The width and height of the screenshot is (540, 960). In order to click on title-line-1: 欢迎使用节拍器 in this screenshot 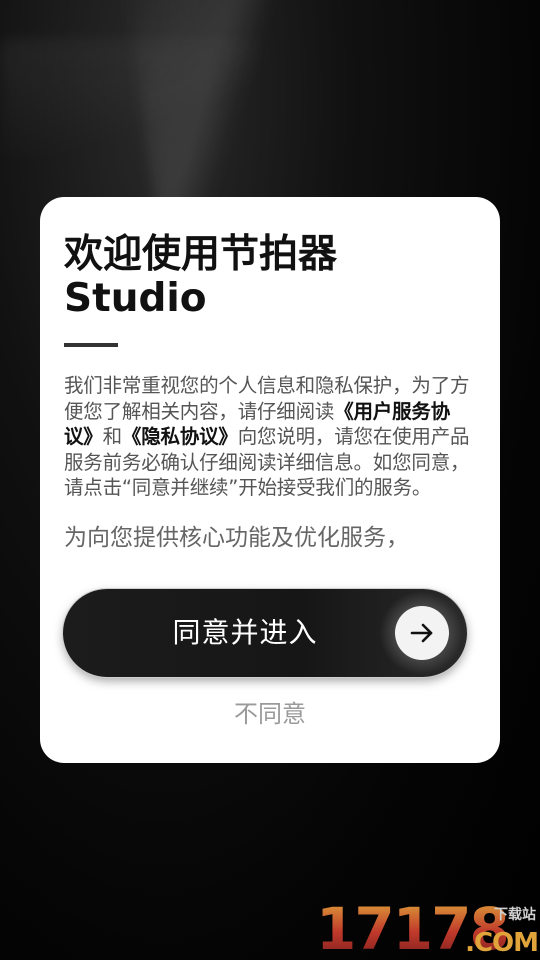, I will do `click(201, 254)`.